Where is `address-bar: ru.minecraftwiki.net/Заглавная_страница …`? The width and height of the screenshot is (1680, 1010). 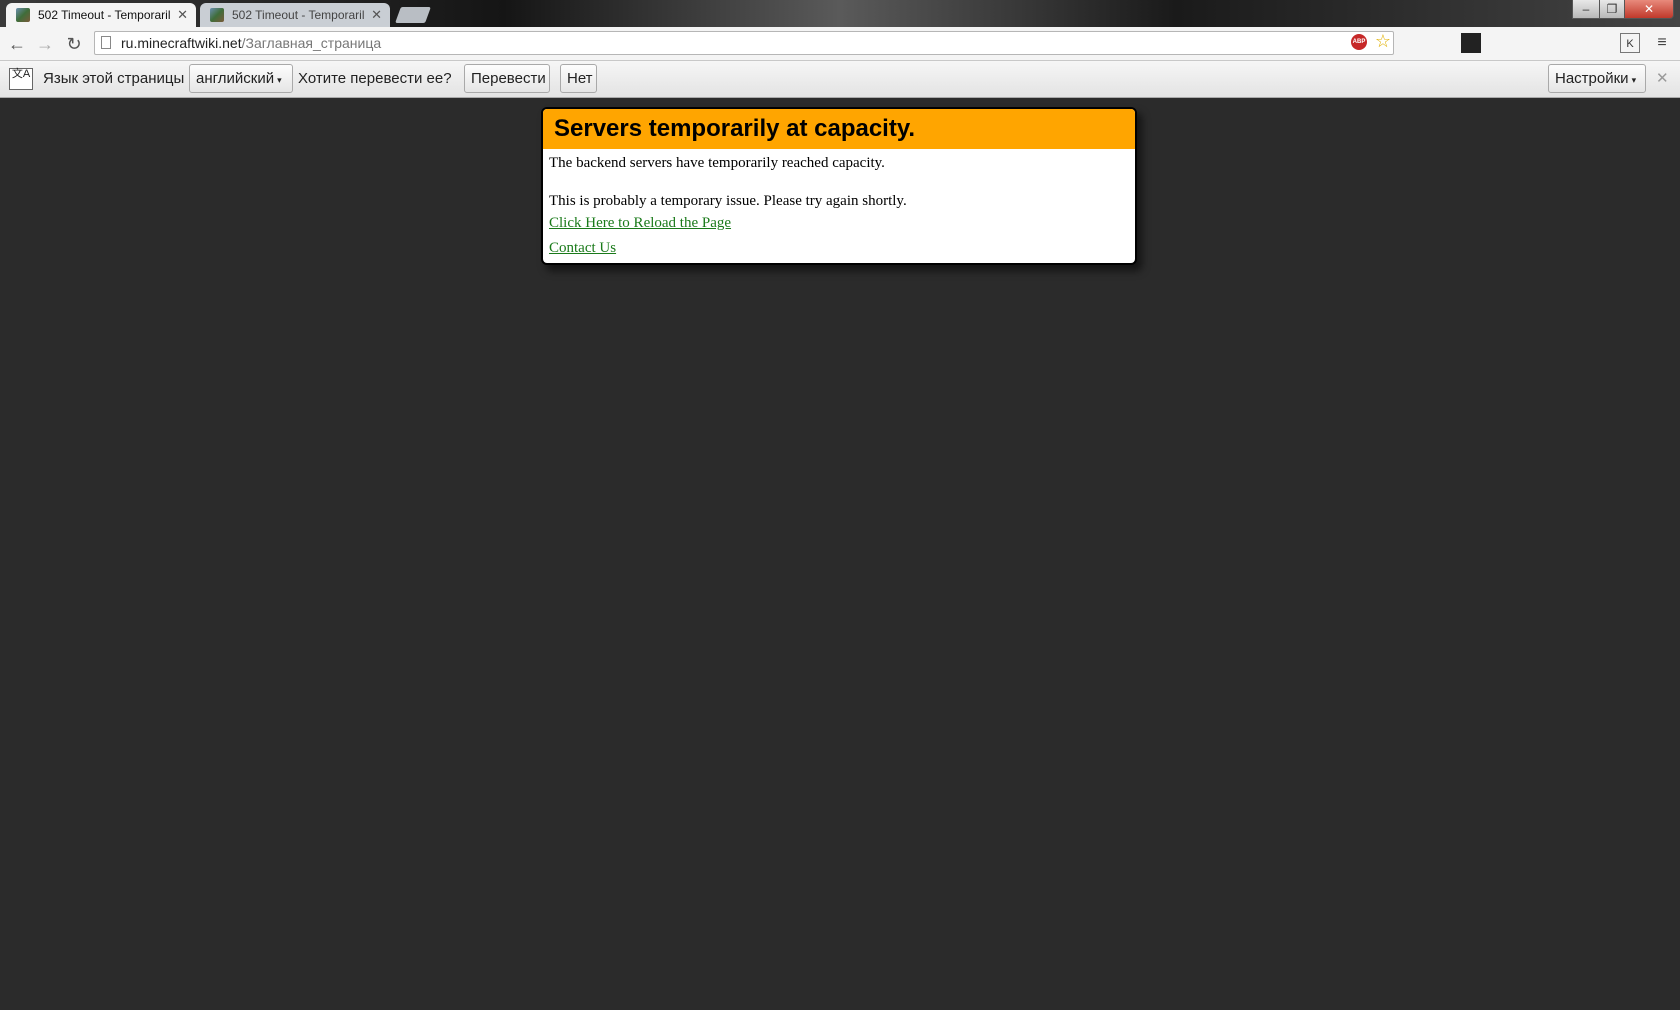 address-bar: ru.minecraftwiki.net/Заглавная_страница … is located at coordinates (744, 43).